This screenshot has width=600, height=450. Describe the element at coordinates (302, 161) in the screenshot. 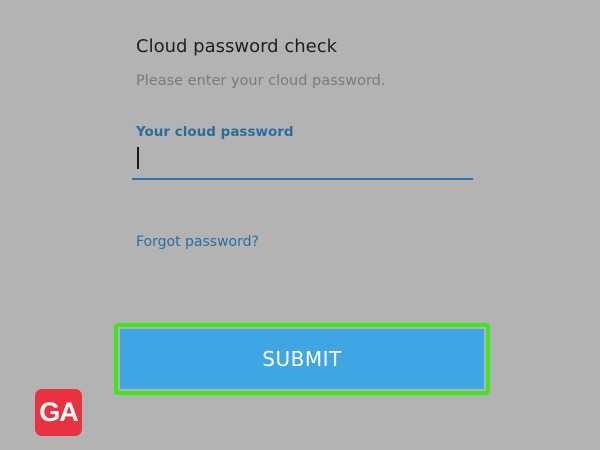

I see `password-input` at that location.